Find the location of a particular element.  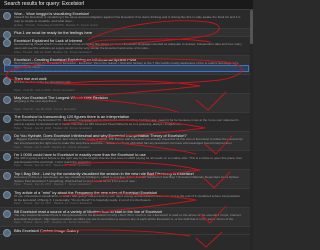

window-title-bar: Search results for query: Excelsiorl is located at coordinates (126, 5).